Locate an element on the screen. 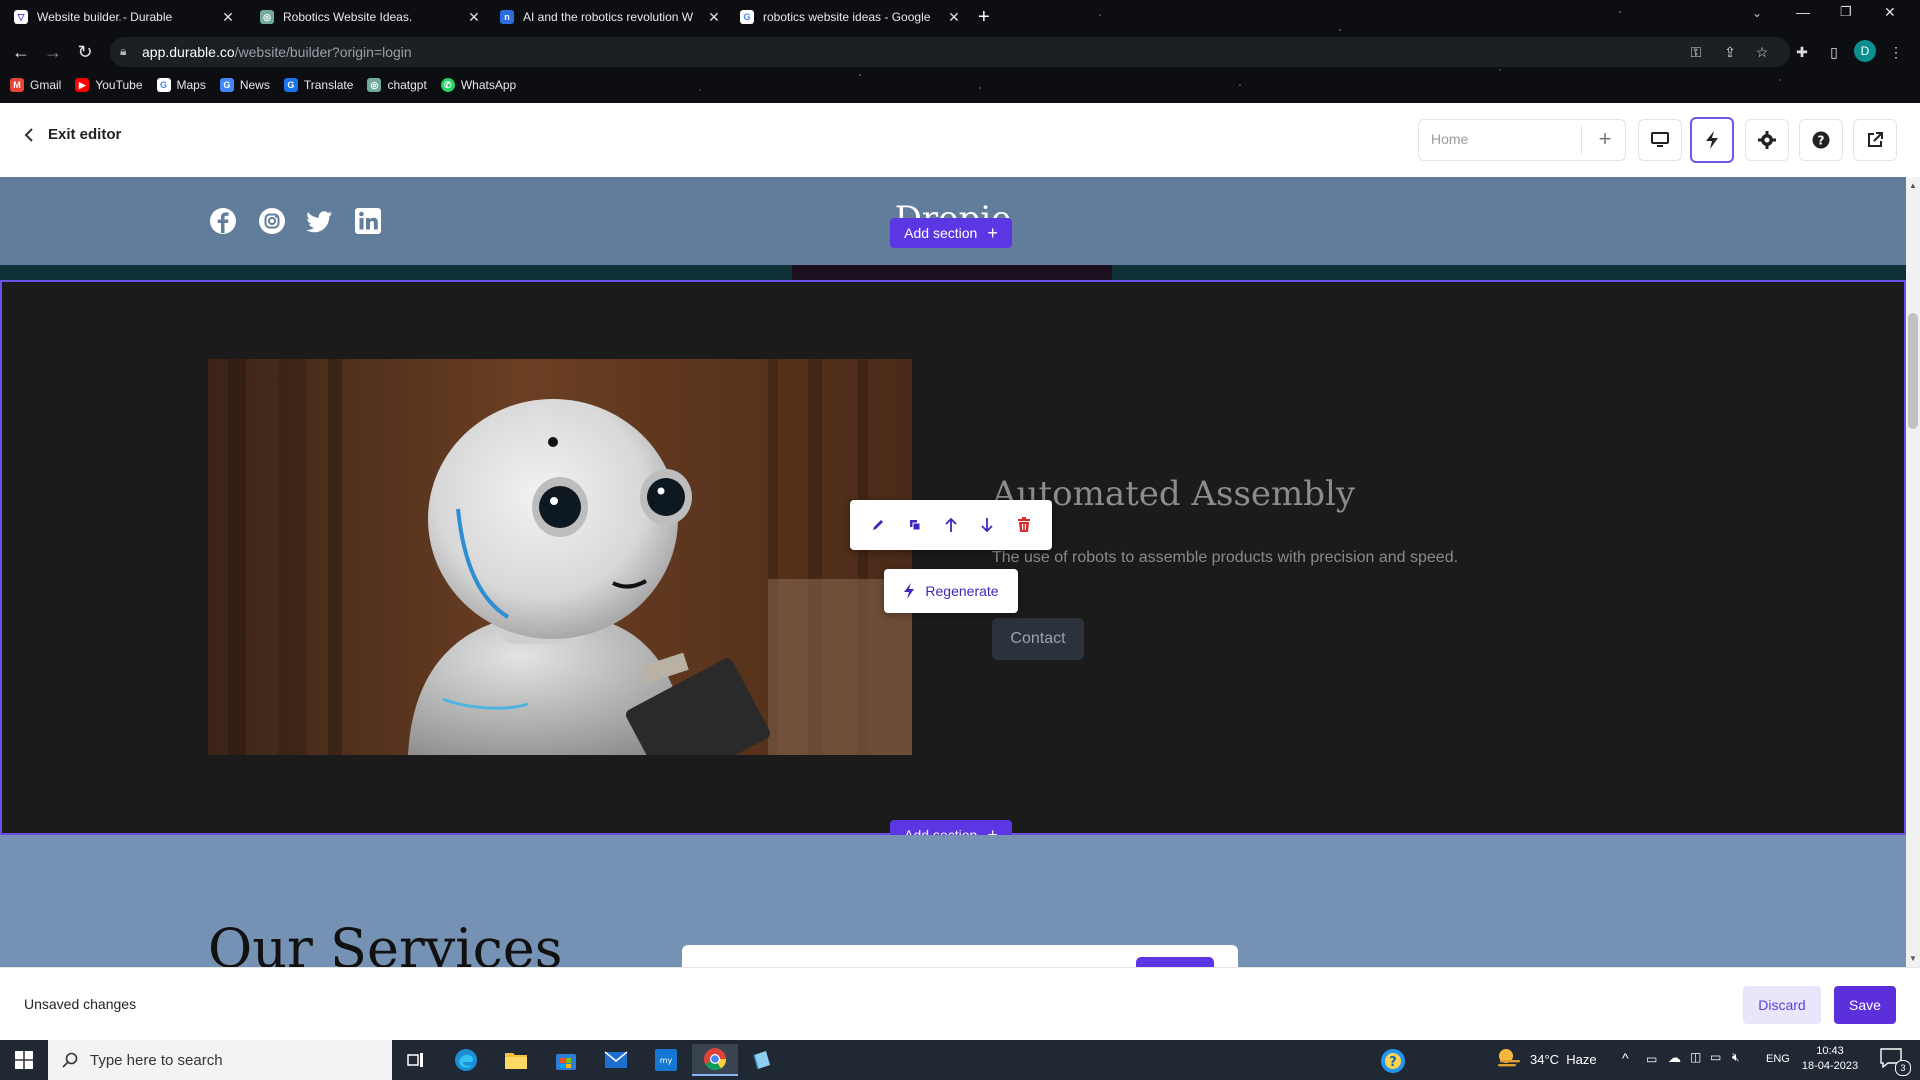  save-bar is located at coordinates (960, 1004).